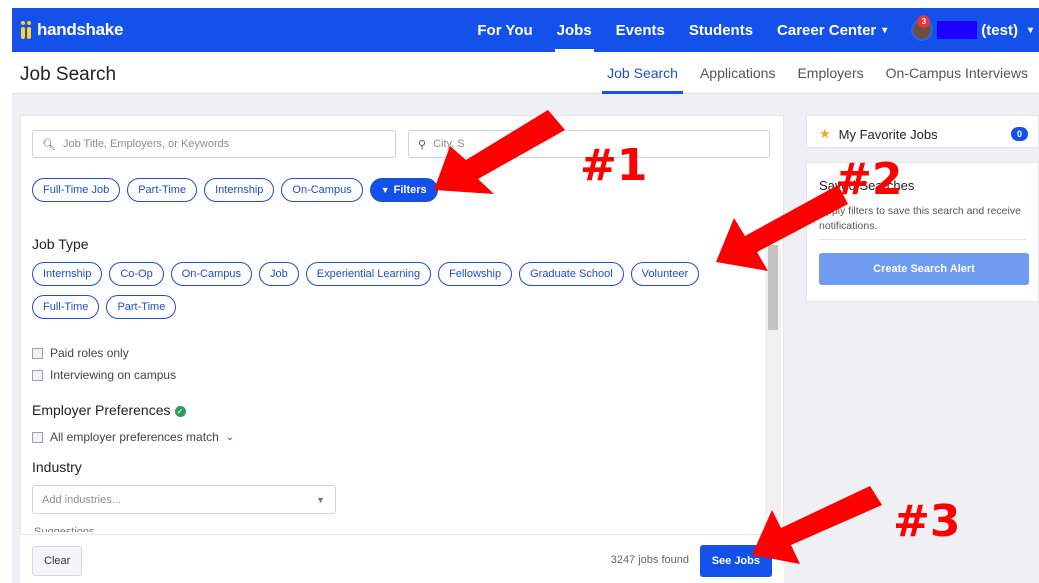  Describe the element at coordinates (927, 521) in the screenshot. I see `annotation-label-3: #3` at that location.